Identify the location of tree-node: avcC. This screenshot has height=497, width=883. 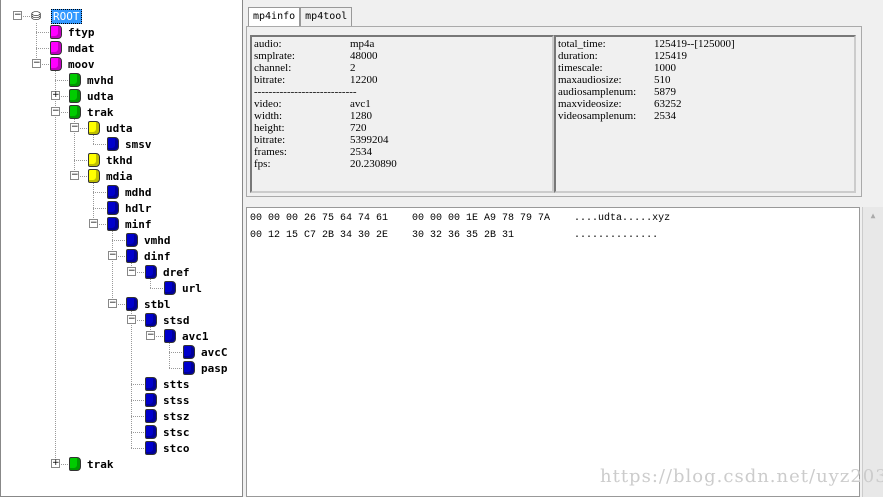
(205, 352).